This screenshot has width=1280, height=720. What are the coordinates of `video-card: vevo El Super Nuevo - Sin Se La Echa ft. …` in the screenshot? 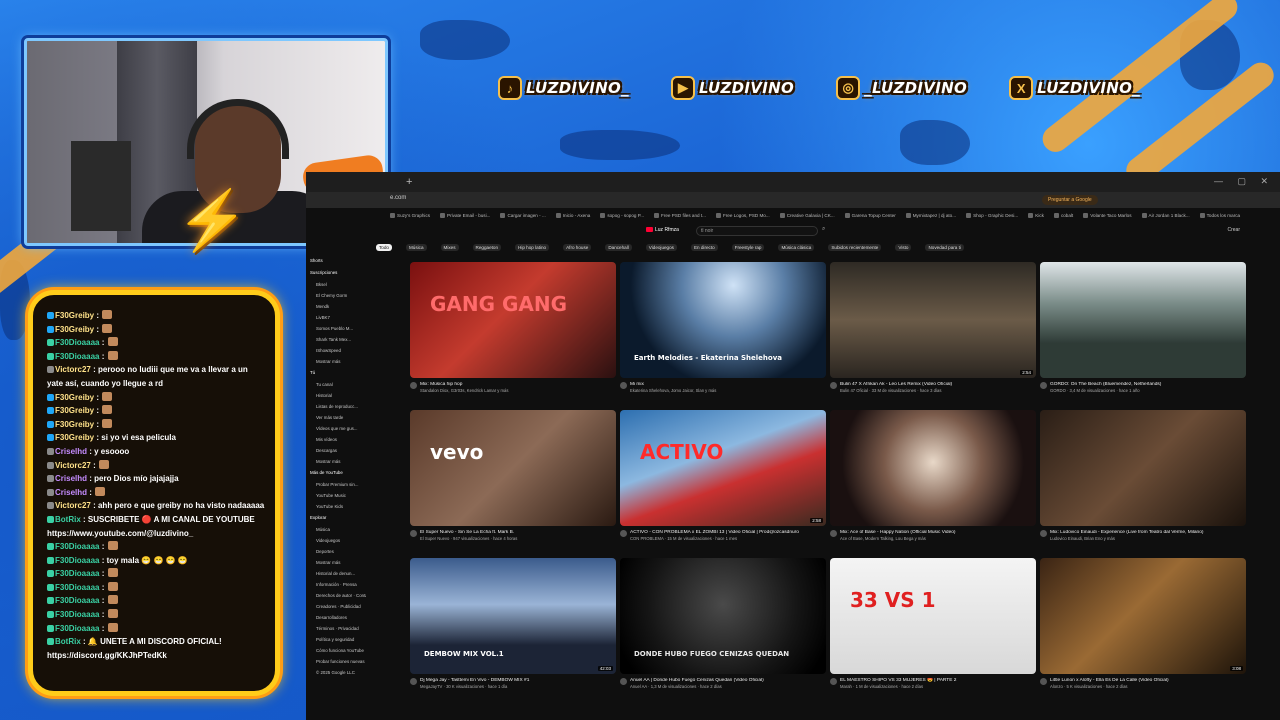 It's located at (513, 475).